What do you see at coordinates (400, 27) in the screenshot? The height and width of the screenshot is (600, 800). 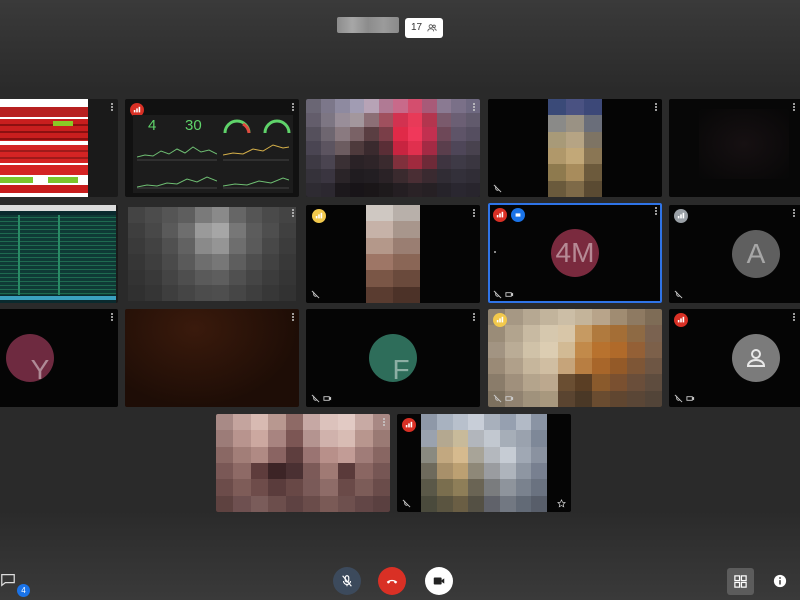 I see `top-bar: 17` at bounding box center [400, 27].